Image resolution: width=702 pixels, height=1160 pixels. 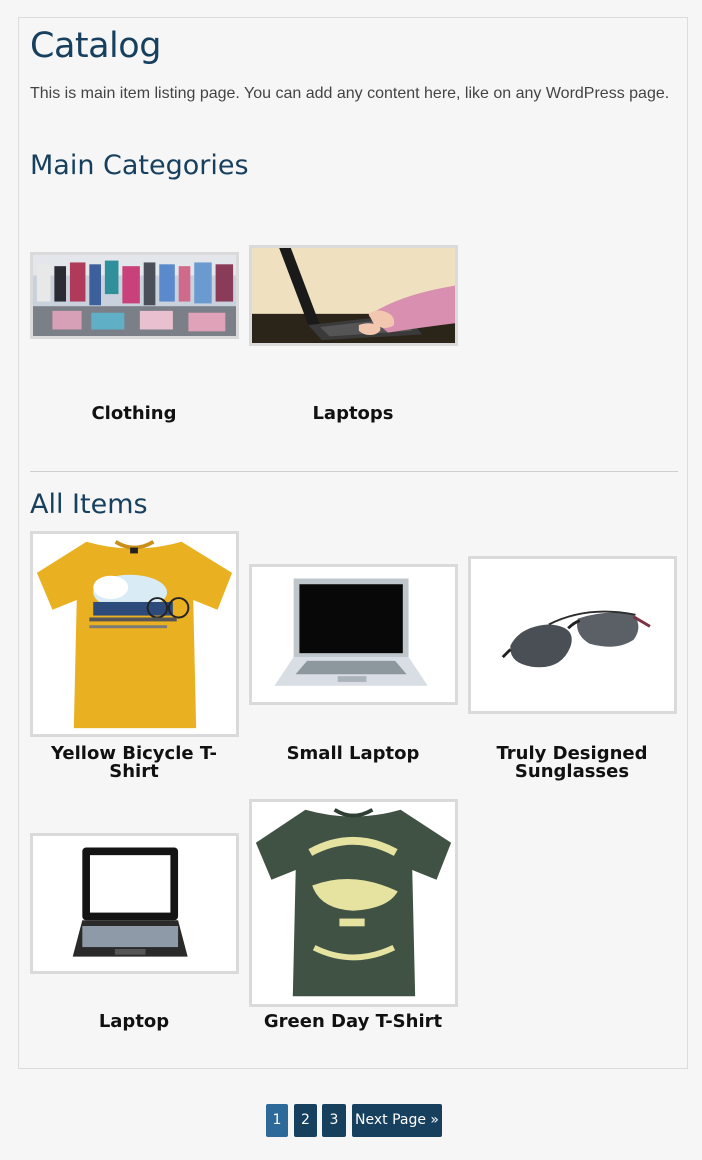 What do you see at coordinates (134, 634) in the screenshot?
I see `yellow-bicycle-tshirt-image` at bounding box center [134, 634].